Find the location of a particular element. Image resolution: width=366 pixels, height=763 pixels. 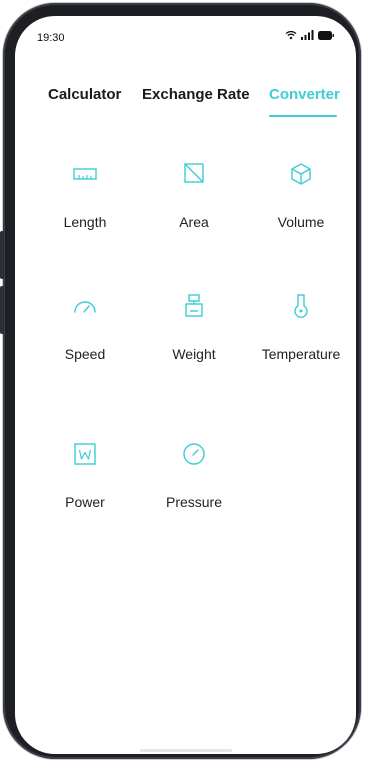

converter-weight: Weight is located at coordinates (194, 327).